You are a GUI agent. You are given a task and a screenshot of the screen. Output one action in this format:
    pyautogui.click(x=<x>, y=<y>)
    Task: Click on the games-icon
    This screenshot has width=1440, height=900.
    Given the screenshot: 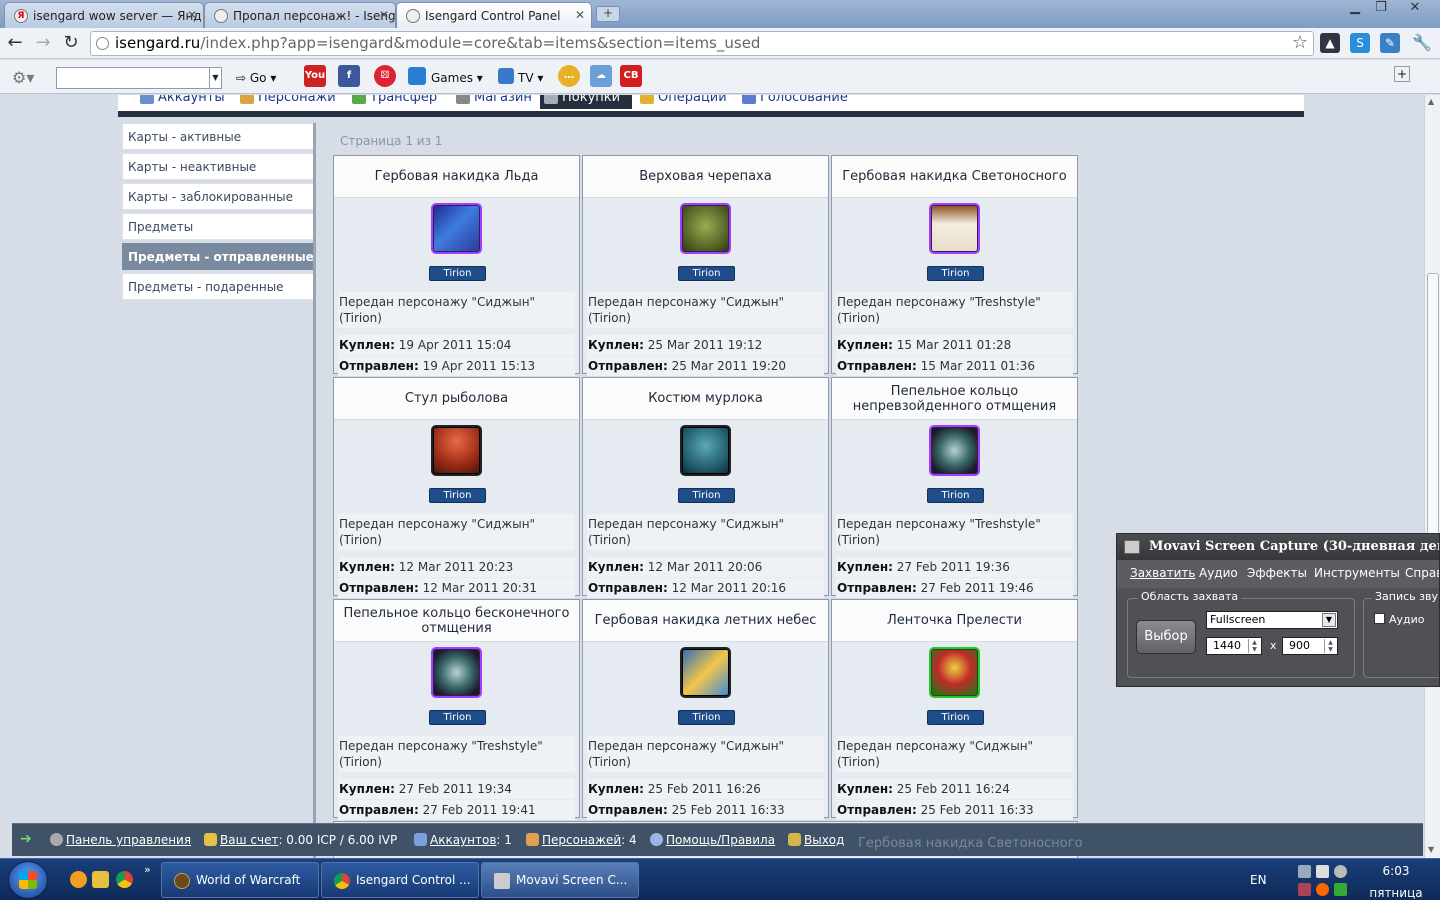 What is the action you would take?
    pyautogui.click(x=417, y=76)
    